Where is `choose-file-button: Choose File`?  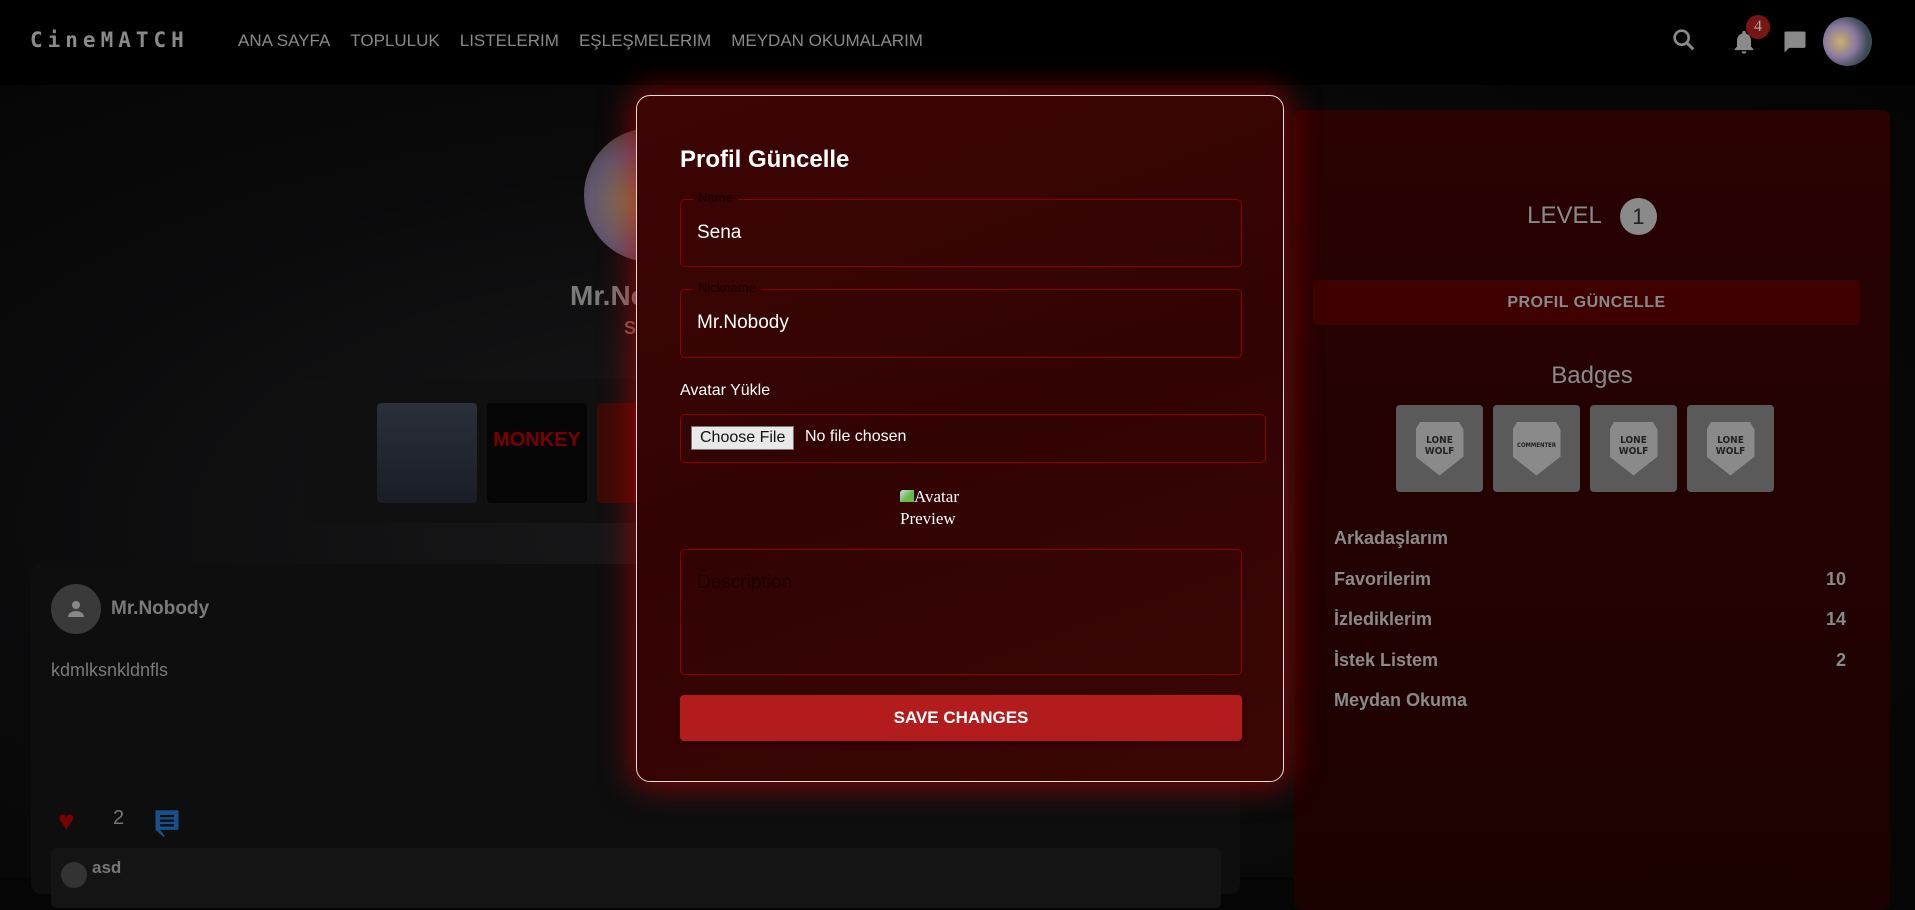 choose-file-button: Choose File is located at coordinates (743, 438).